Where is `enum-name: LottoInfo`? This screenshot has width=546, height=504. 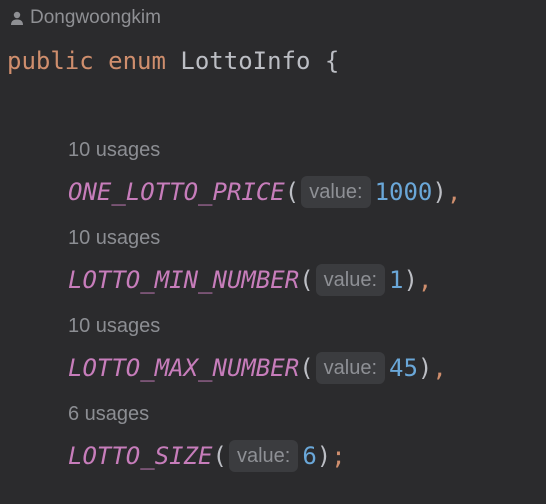 enum-name: LottoInfo is located at coordinates (245, 61).